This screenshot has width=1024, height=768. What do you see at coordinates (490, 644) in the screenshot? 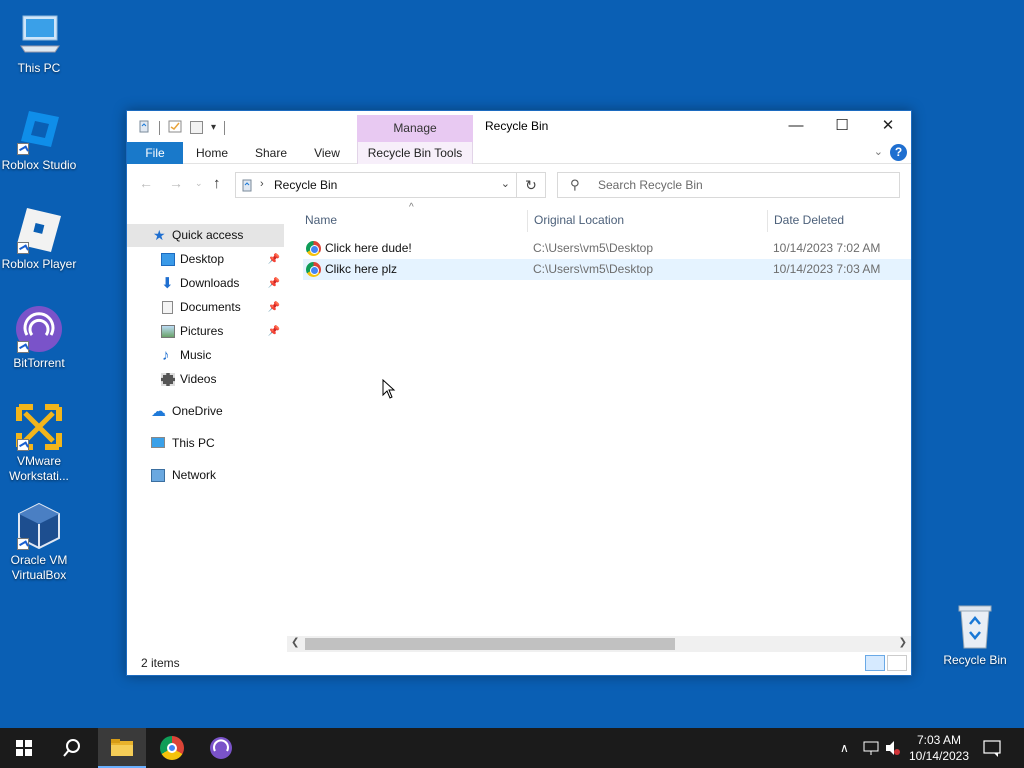
I see `scrollbar-thumb` at bounding box center [490, 644].